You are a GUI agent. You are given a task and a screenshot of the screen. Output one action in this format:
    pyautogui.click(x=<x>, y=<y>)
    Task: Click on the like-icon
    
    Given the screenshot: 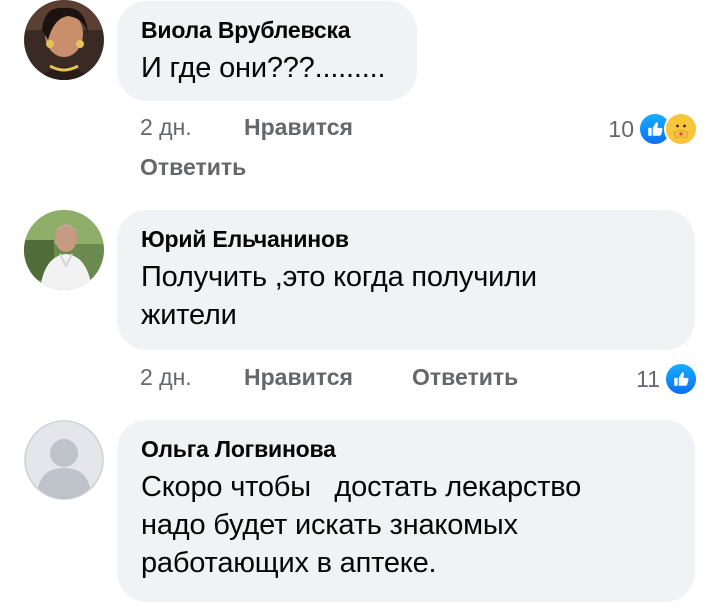 What is the action you would take?
    pyautogui.click(x=681, y=379)
    